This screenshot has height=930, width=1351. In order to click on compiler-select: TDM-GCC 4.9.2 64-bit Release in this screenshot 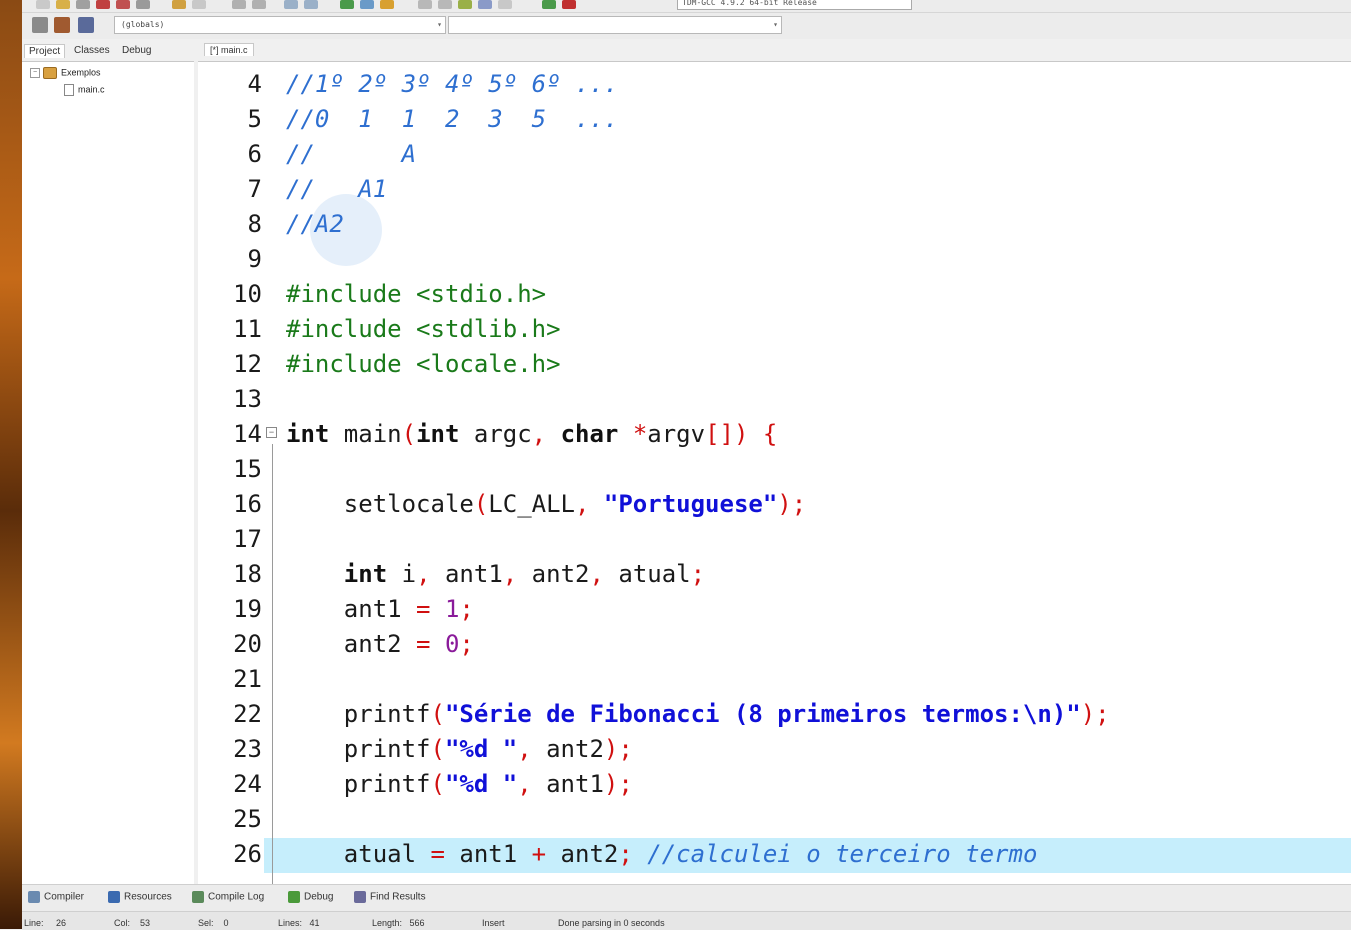, I will do `click(794, 5)`.